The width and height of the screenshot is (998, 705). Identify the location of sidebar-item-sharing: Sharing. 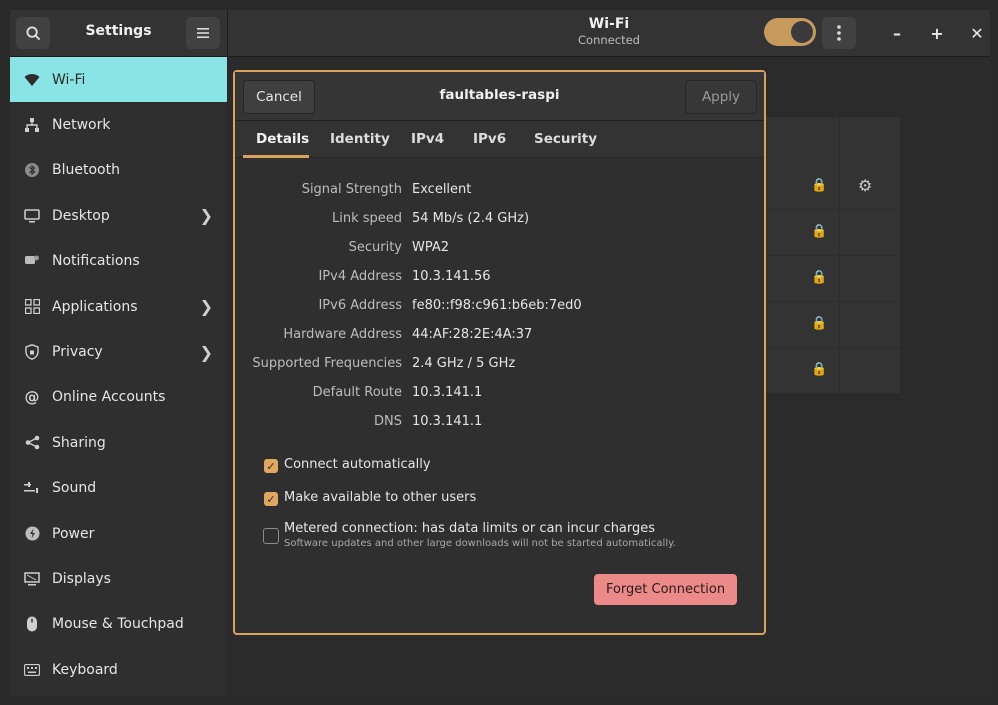
(118, 442).